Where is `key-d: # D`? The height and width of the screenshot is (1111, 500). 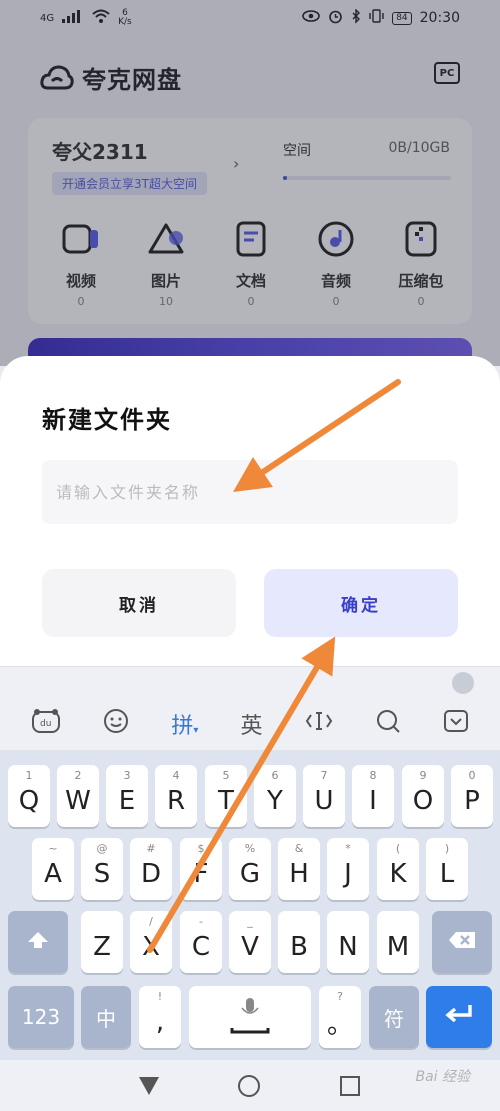
key-d: # D is located at coordinates (151, 869).